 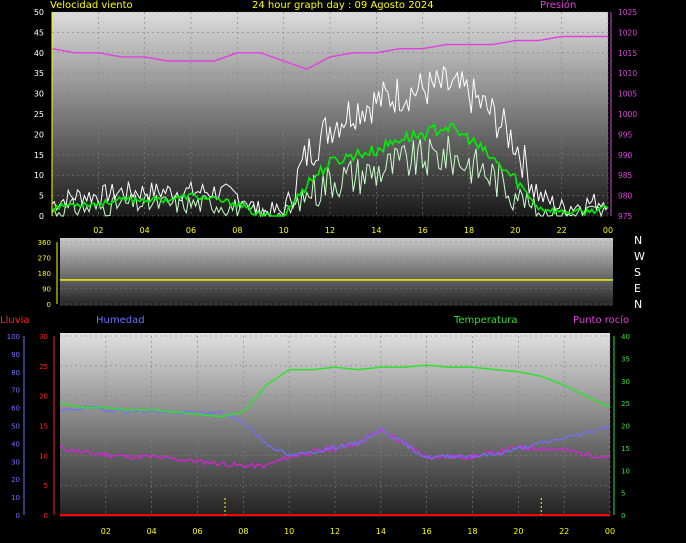 What do you see at coordinates (623, 494) in the screenshot?
I see `temperature-y-tick-label: 5` at bounding box center [623, 494].